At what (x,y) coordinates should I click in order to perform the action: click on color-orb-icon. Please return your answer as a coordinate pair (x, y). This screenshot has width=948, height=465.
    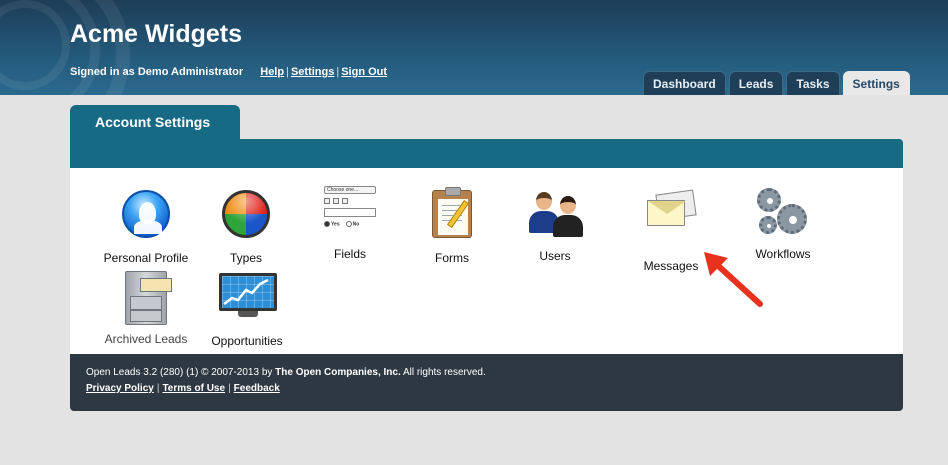
    Looking at the image, I should click on (246, 218).